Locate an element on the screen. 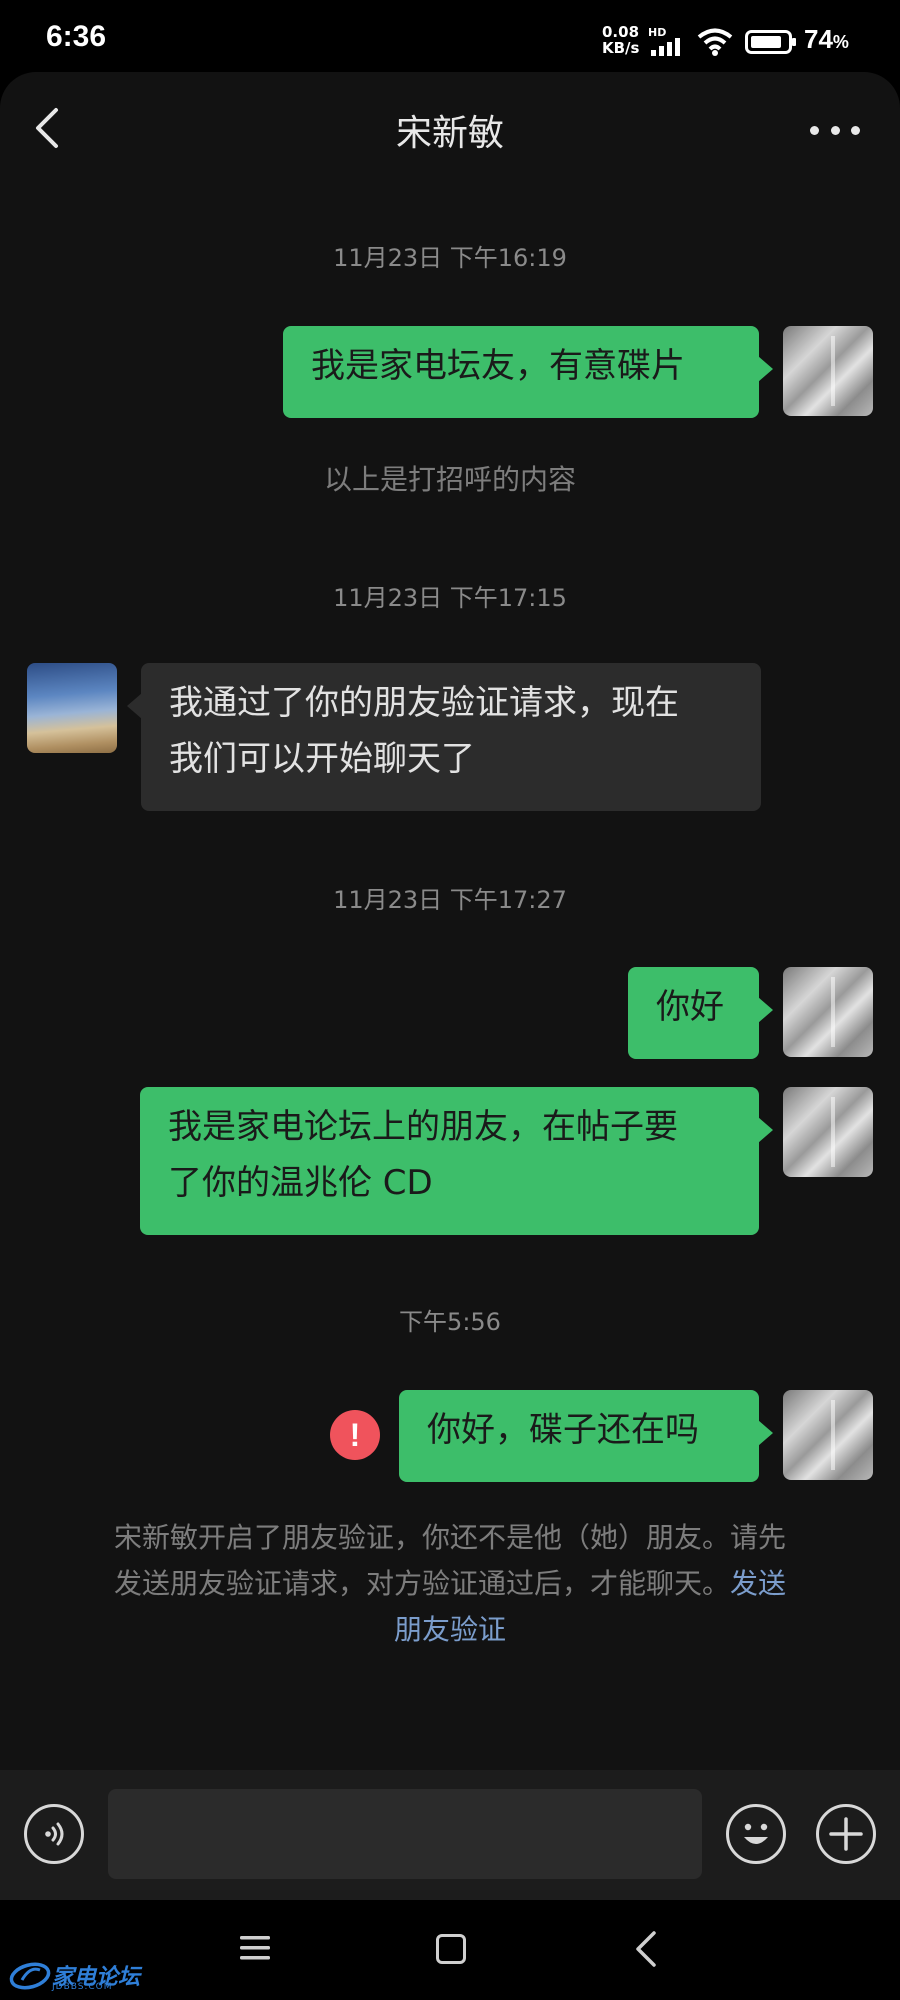 The image size is (900, 2000). notice-line: 发送朋友验证请求，对方验证通过后，才能聊天。发送 is located at coordinates (450, 1584).